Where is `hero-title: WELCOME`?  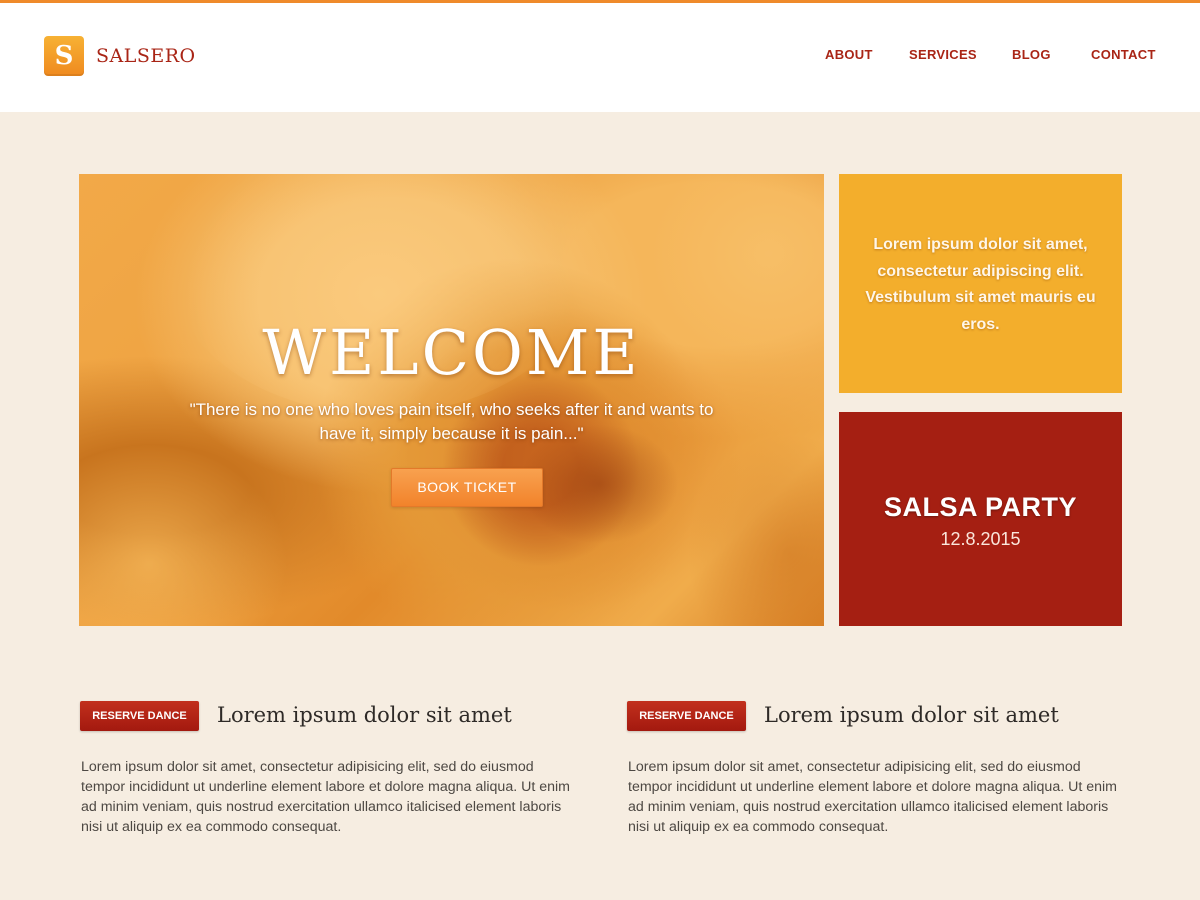 hero-title: WELCOME is located at coordinates (451, 352).